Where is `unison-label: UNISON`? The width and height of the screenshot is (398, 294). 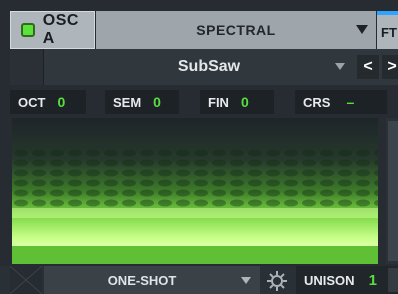 unison-label: UNISON is located at coordinates (329, 280).